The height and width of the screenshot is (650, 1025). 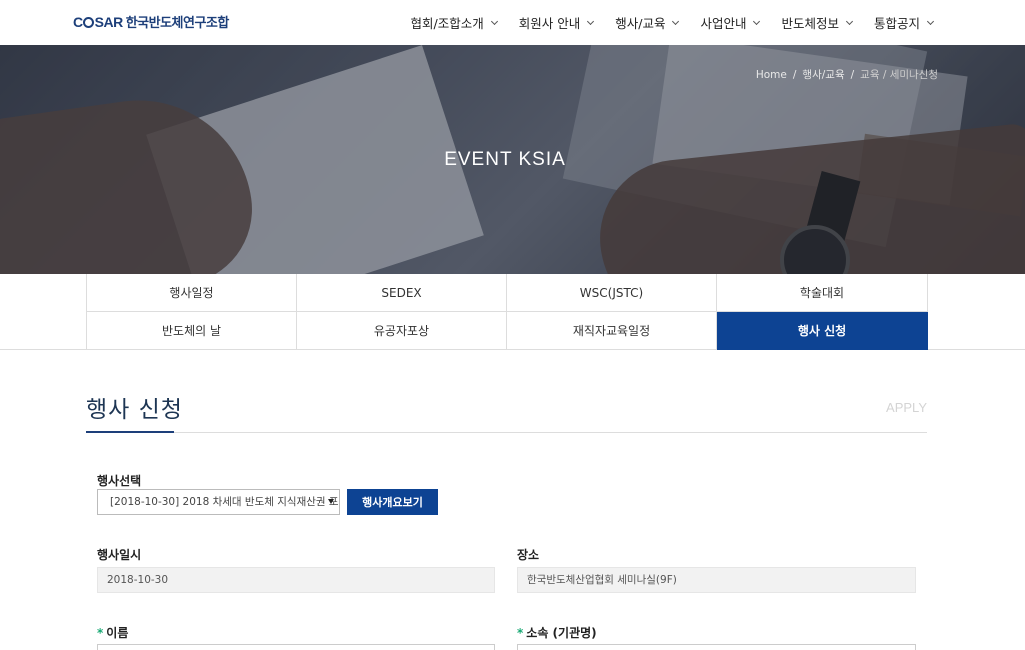 I want to click on dropdown-arrow-icon, so click(x=331, y=501).